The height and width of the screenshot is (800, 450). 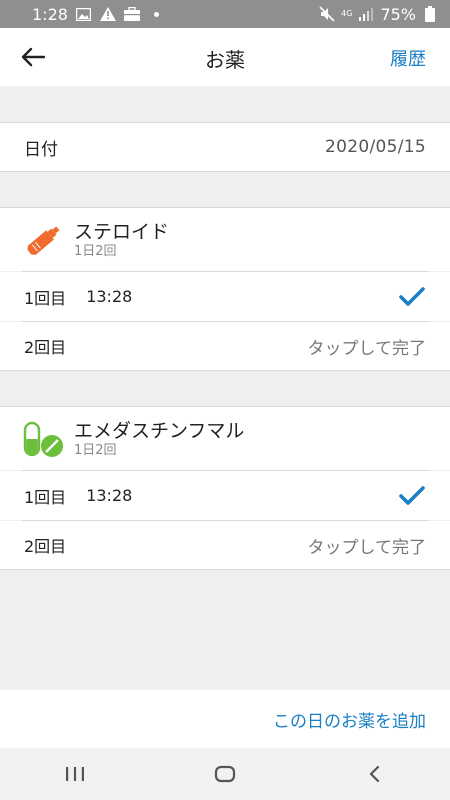 I want to click on battery-level: 75%, so click(x=398, y=14).